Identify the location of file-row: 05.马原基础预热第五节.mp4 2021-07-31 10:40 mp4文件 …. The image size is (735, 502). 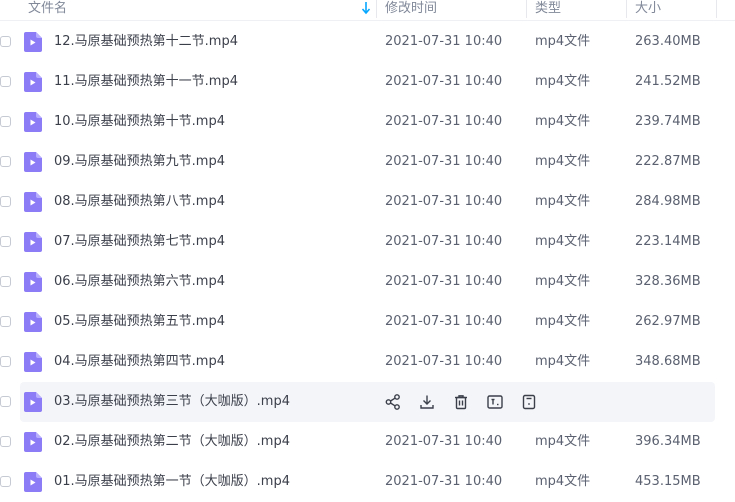
(367, 322).